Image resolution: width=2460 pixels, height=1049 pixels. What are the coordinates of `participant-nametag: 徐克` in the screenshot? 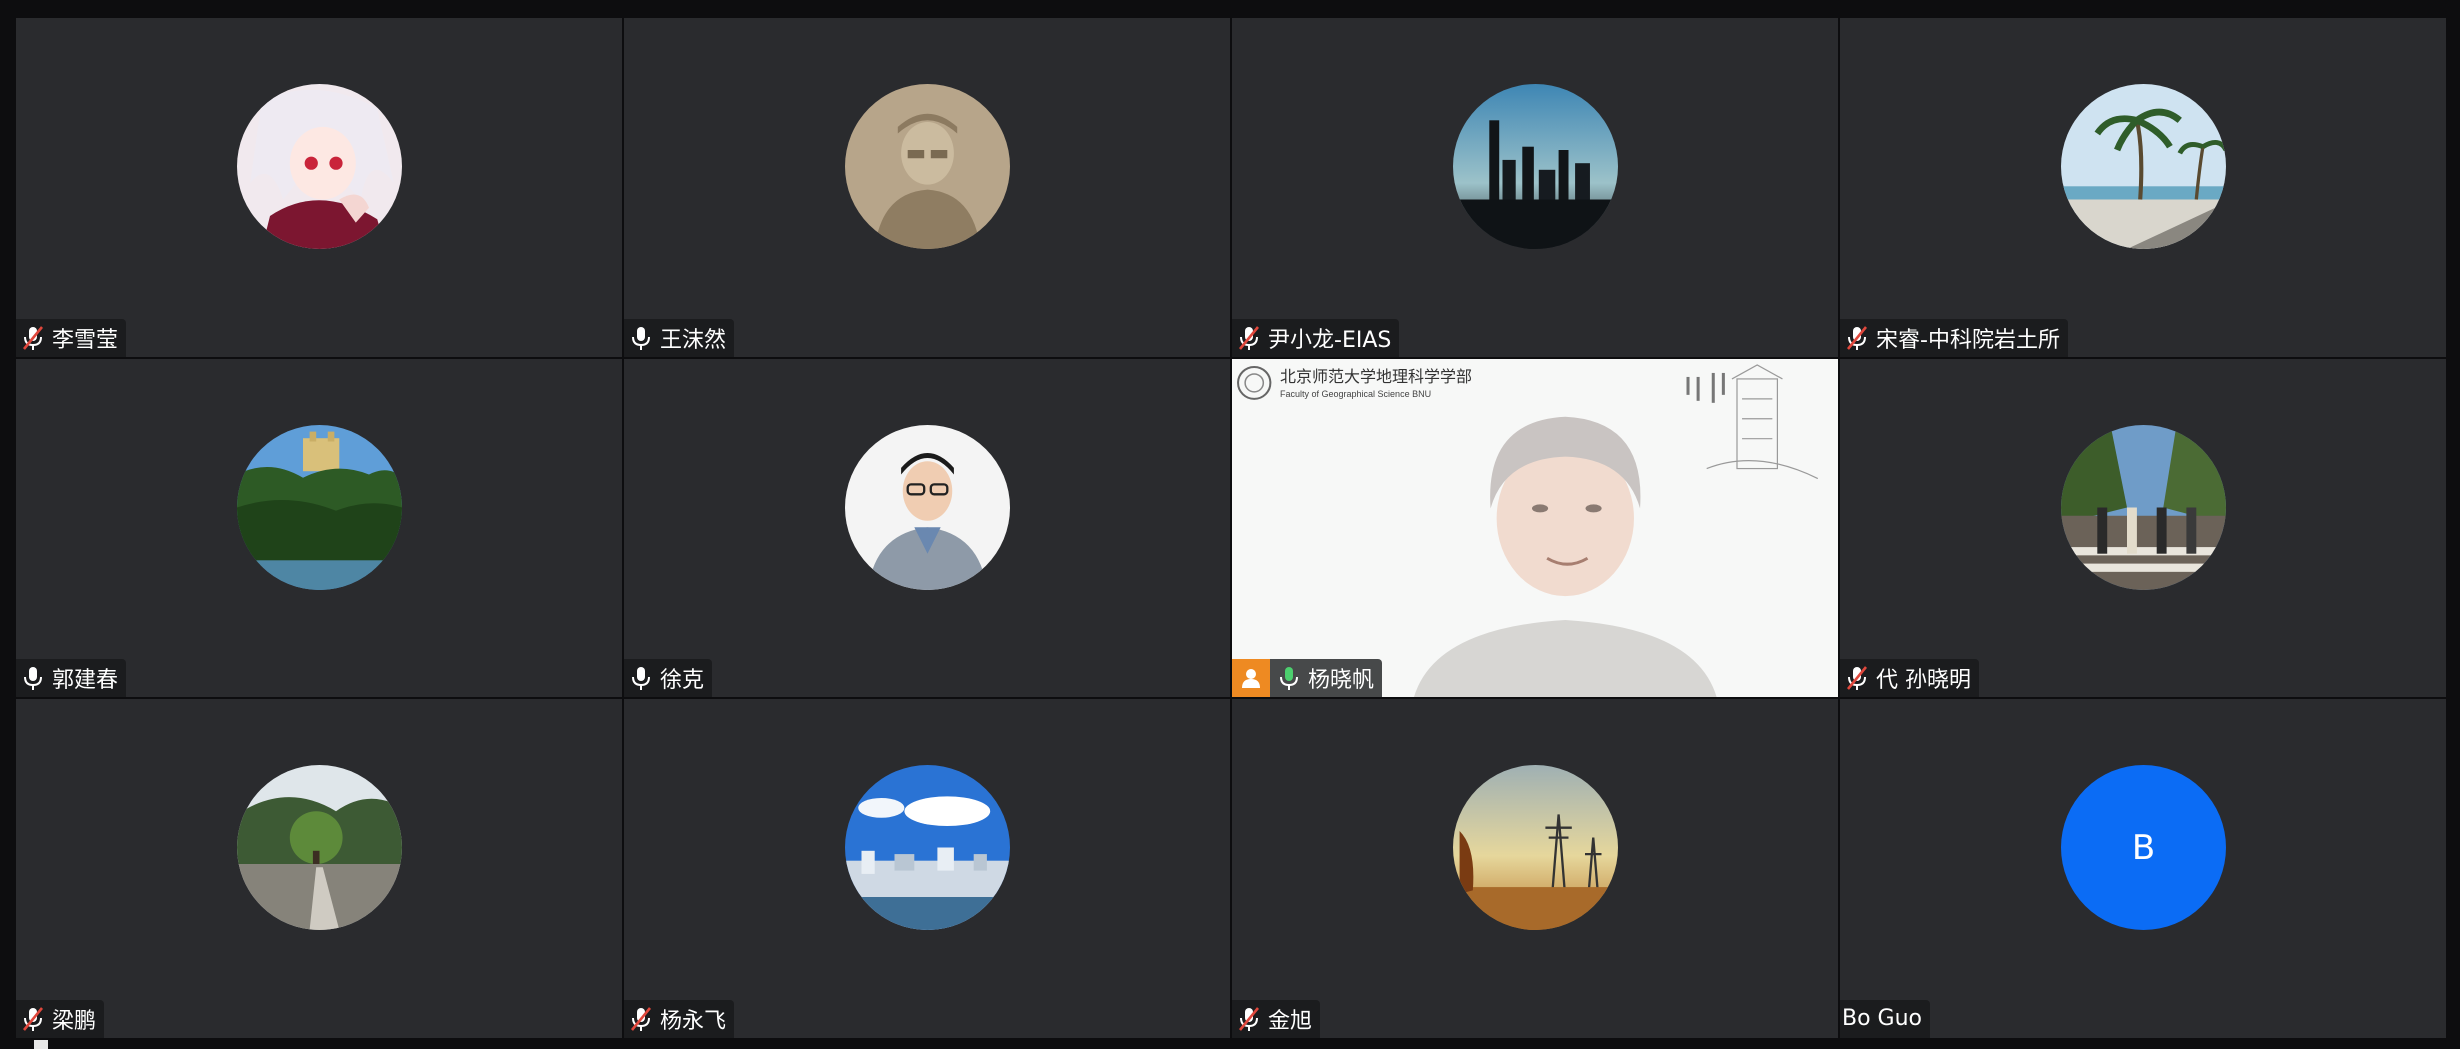 It's located at (668, 678).